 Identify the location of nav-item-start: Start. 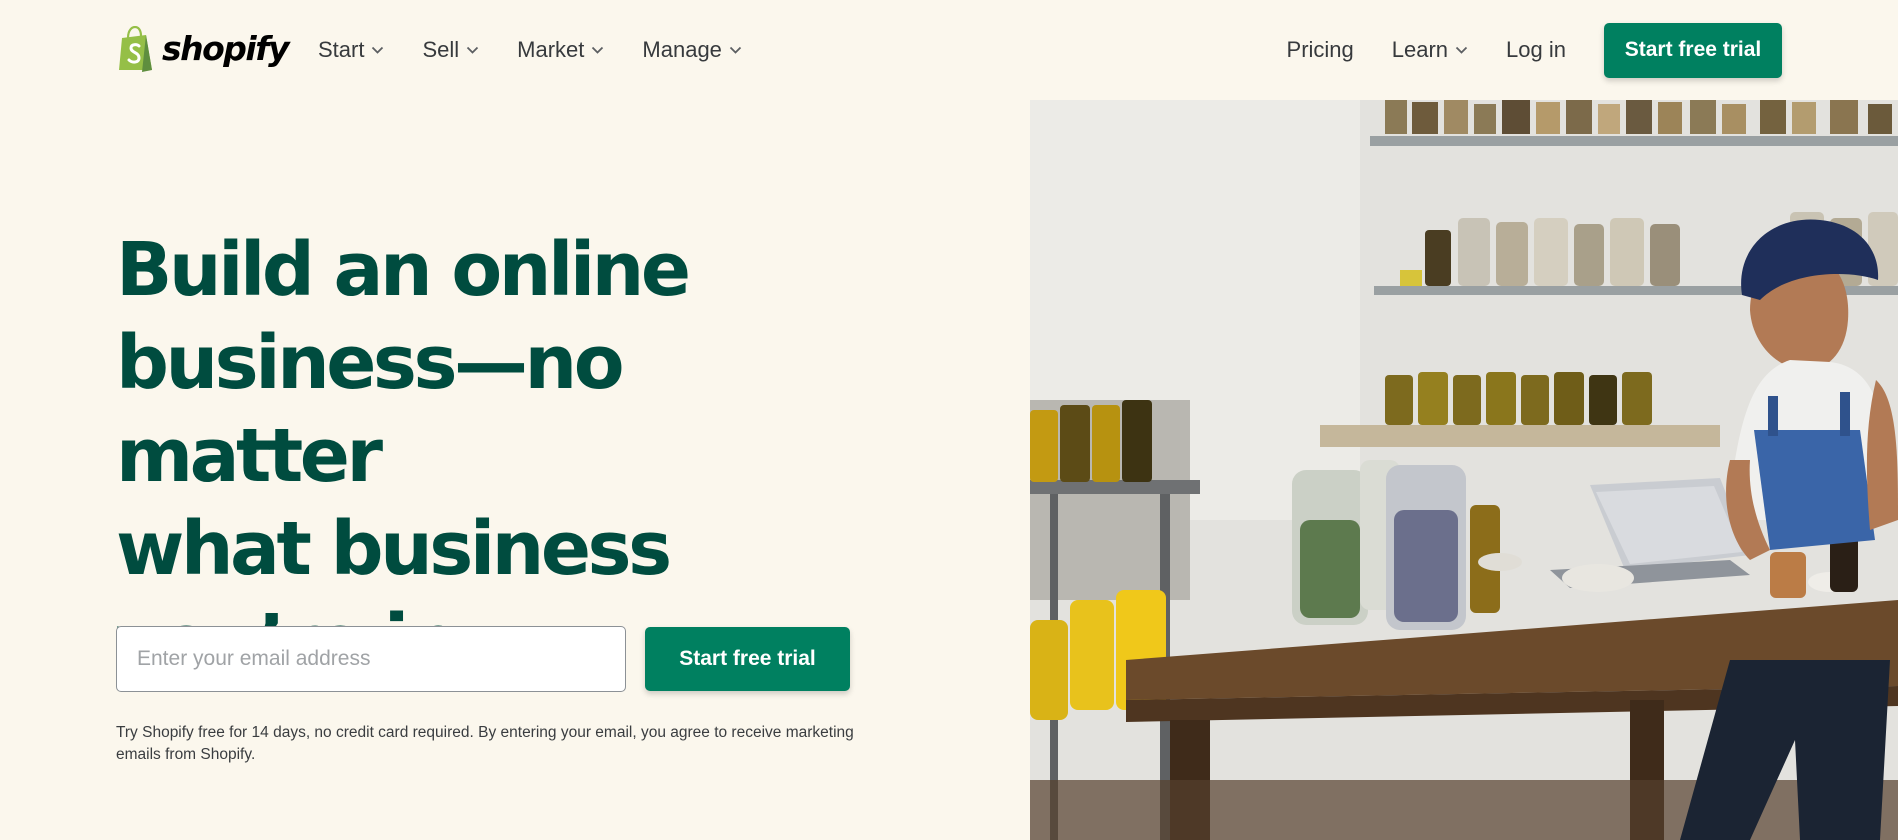
(351, 50).